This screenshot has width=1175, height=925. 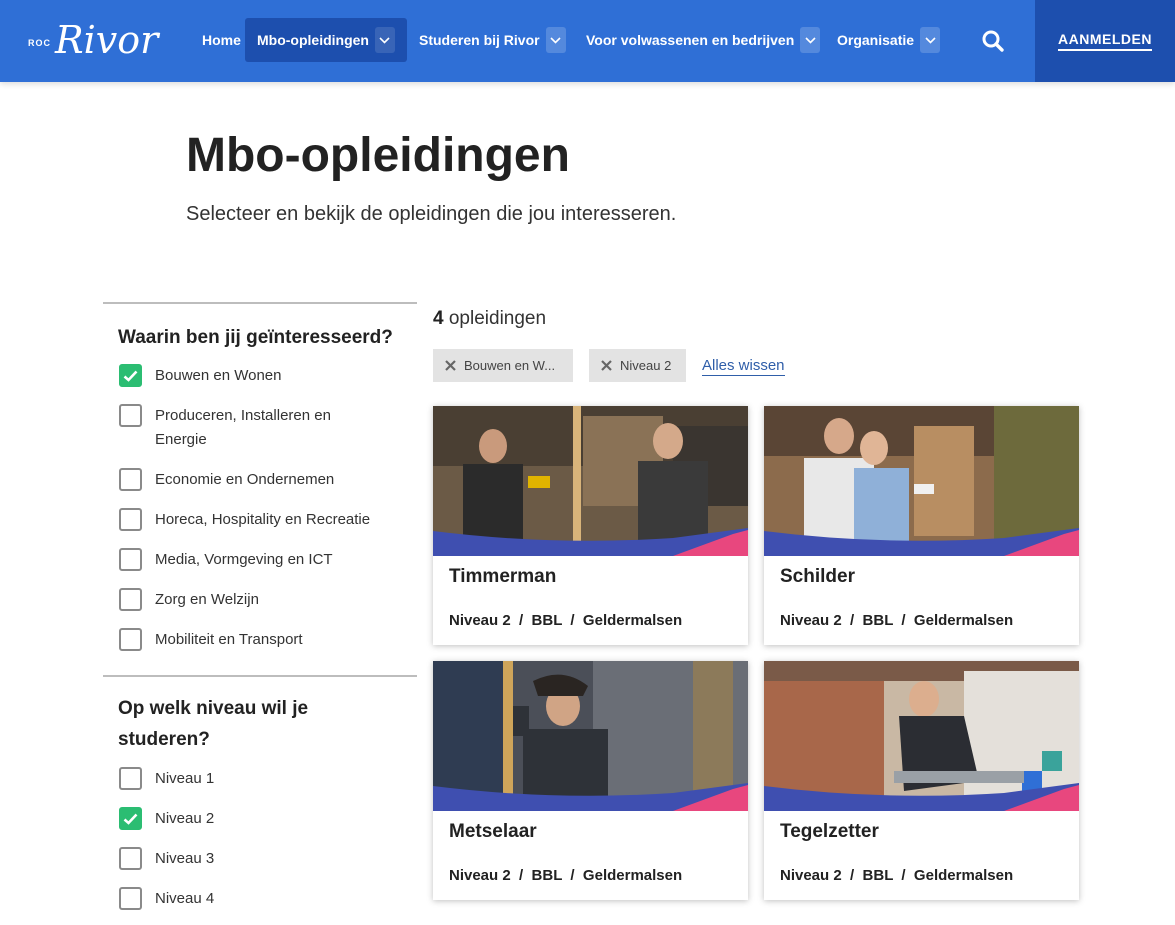 I want to click on filter-option: Zorg en Welzijn, so click(x=247, y=600).